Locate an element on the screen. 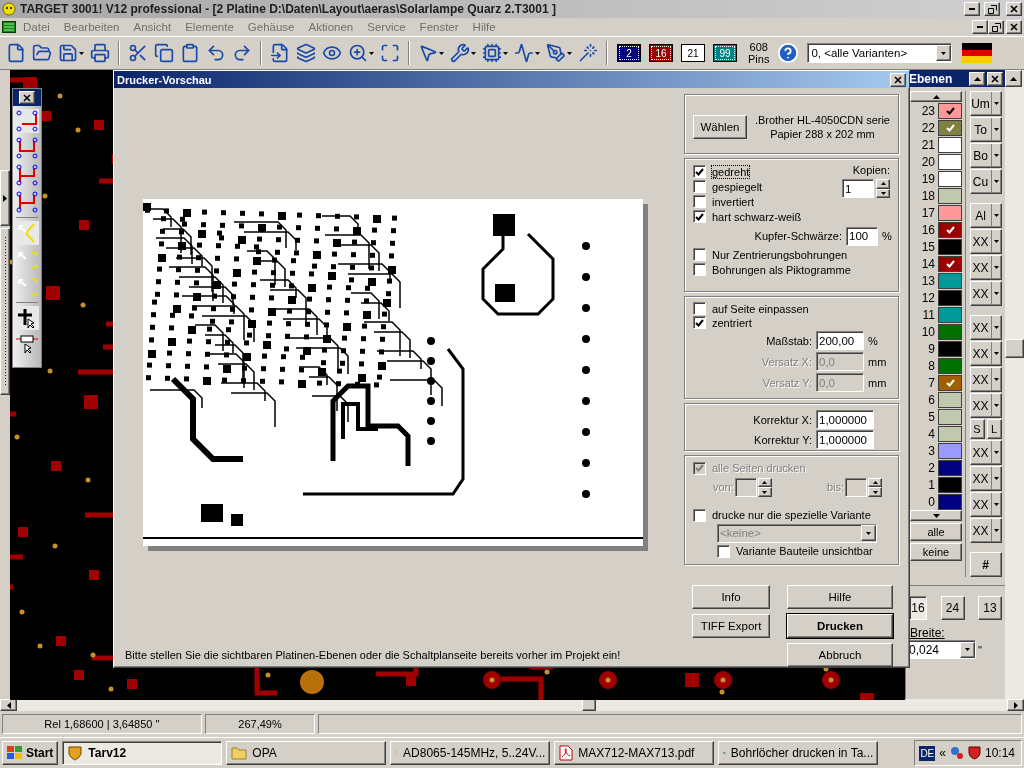  tray-expand-button: « is located at coordinates (942, 753).